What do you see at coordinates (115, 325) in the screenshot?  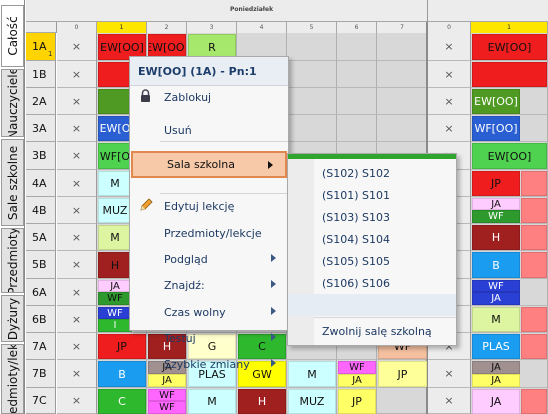 I see `lesson-i: I` at bounding box center [115, 325].